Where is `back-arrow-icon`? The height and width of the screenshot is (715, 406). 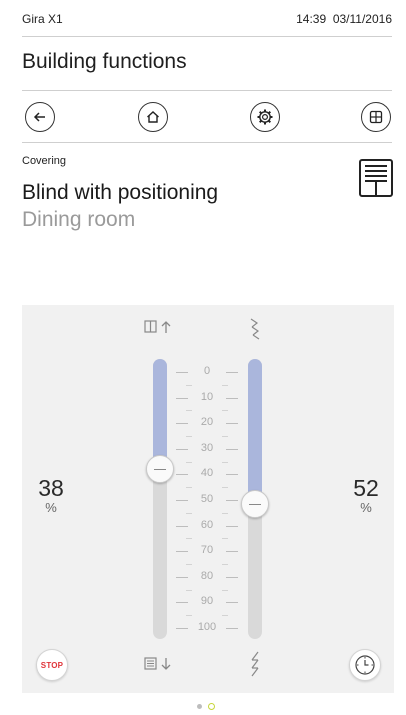 back-arrow-icon is located at coordinates (39, 117).